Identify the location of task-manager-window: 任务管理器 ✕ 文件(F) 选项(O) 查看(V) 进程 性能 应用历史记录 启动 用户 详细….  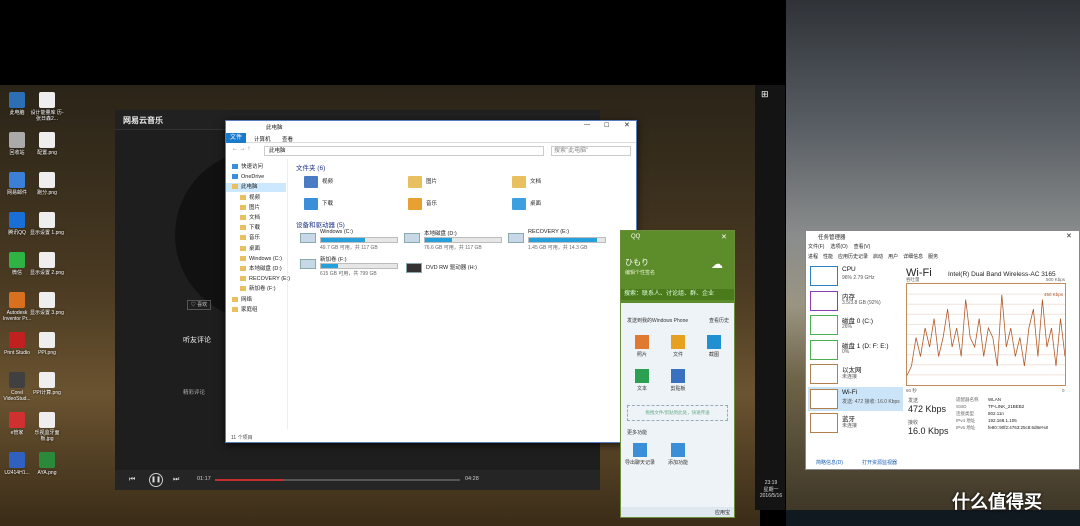
(942, 350).